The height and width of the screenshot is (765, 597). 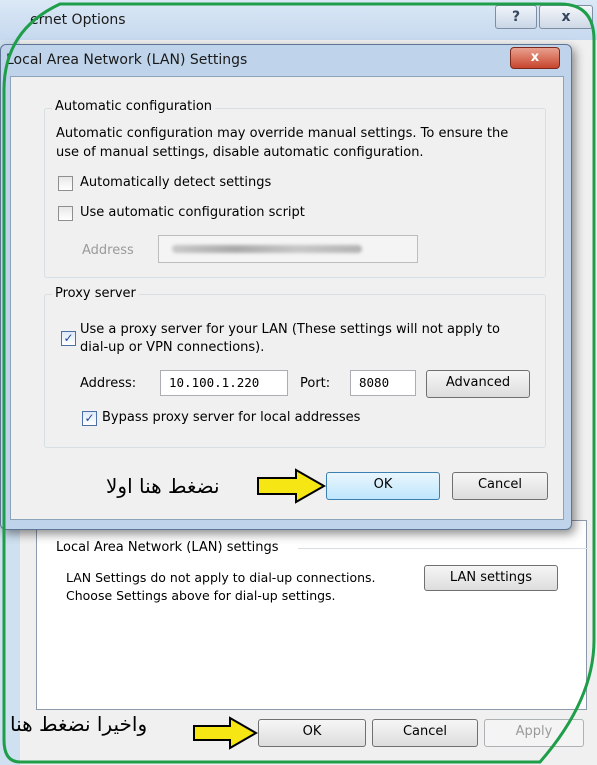 I want to click on internet-options-cancel-button: Cancel, so click(x=425, y=733).